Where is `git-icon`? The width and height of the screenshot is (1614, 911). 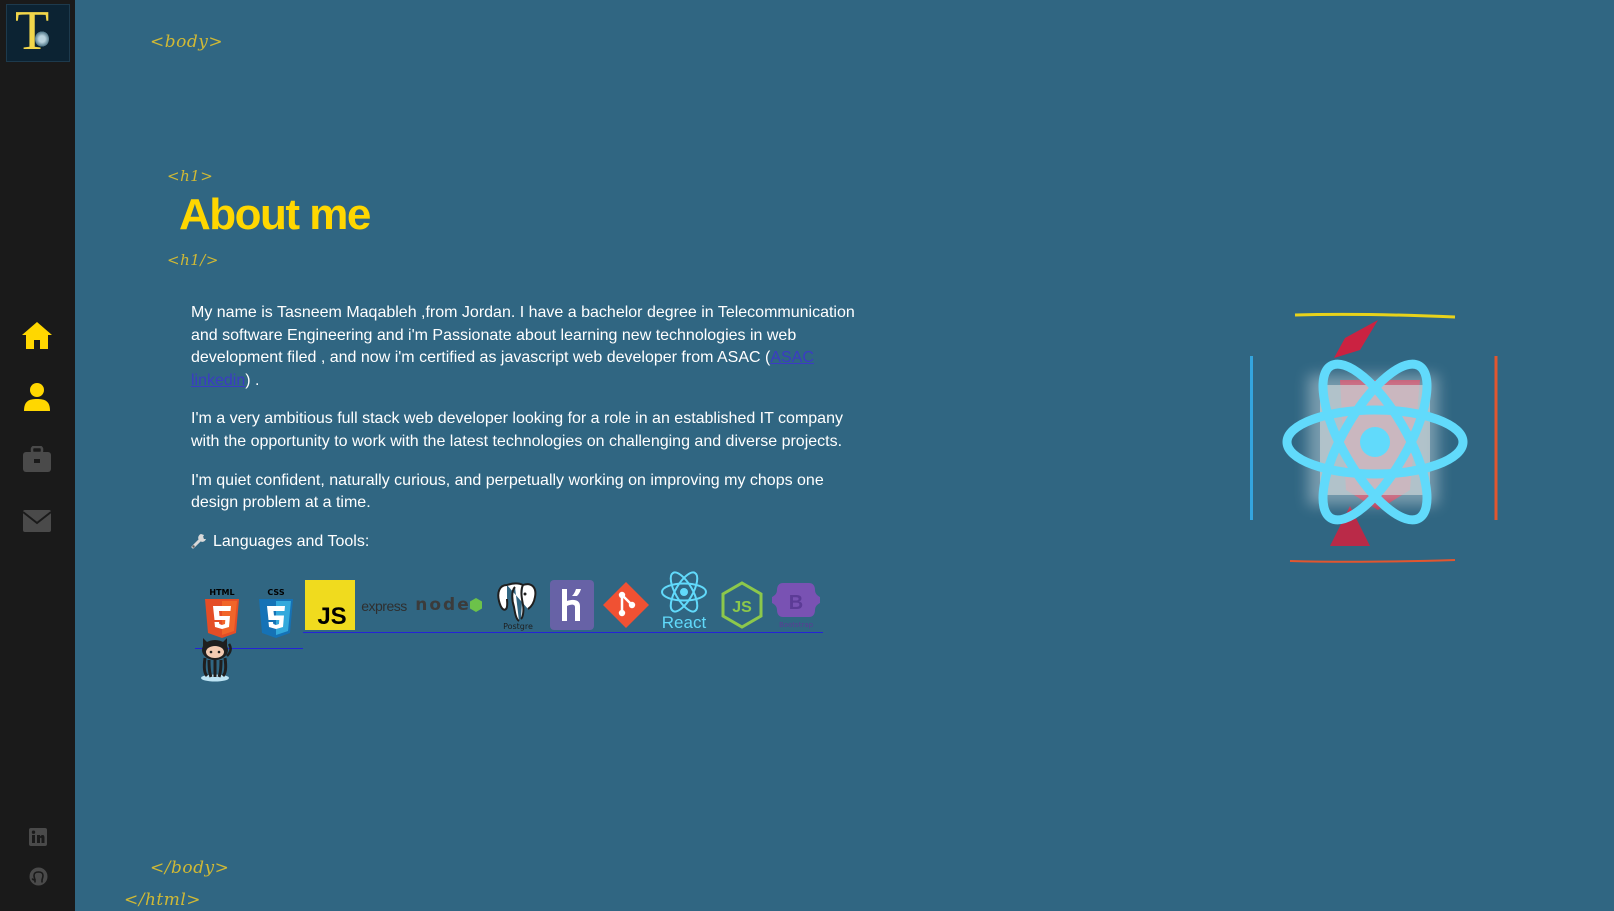
git-icon is located at coordinates (626, 605).